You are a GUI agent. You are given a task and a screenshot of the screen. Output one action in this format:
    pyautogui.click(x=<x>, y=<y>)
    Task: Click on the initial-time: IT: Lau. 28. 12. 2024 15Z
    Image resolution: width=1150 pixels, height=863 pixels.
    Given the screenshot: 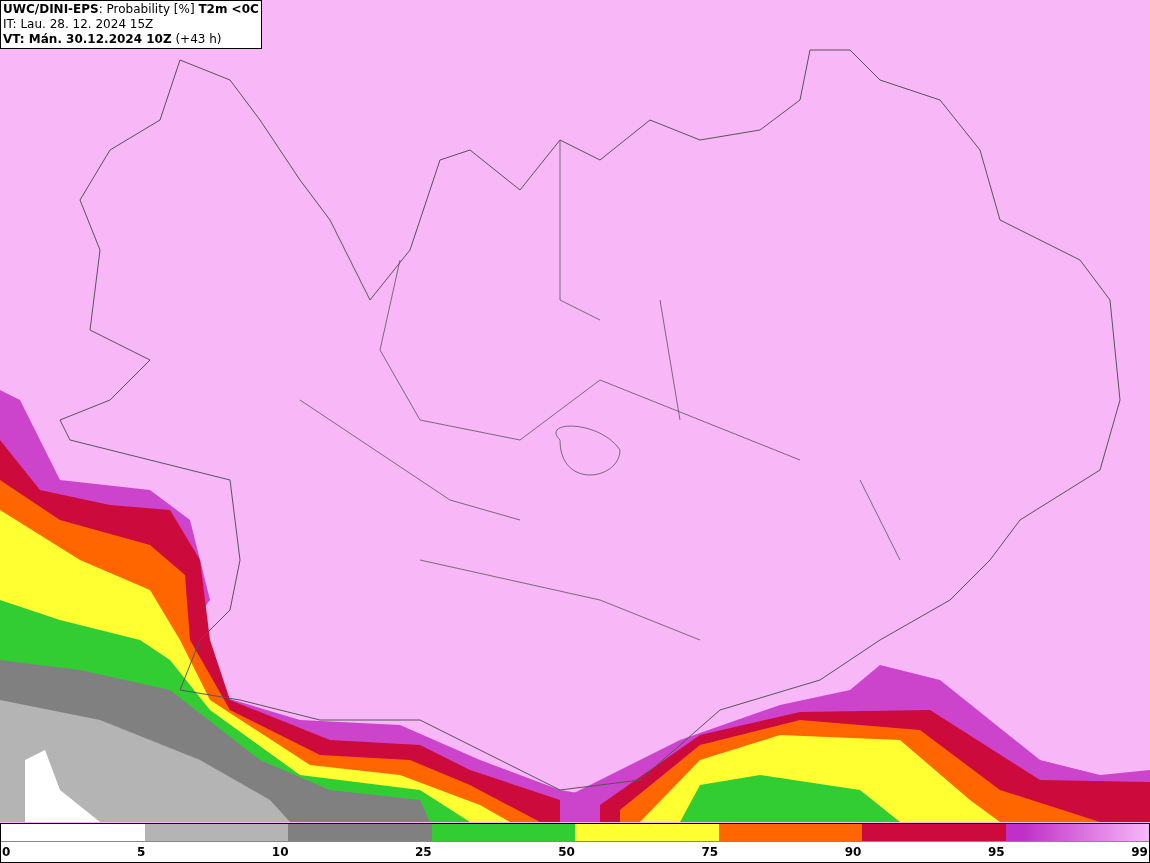 What is the action you would take?
    pyautogui.click(x=79, y=24)
    